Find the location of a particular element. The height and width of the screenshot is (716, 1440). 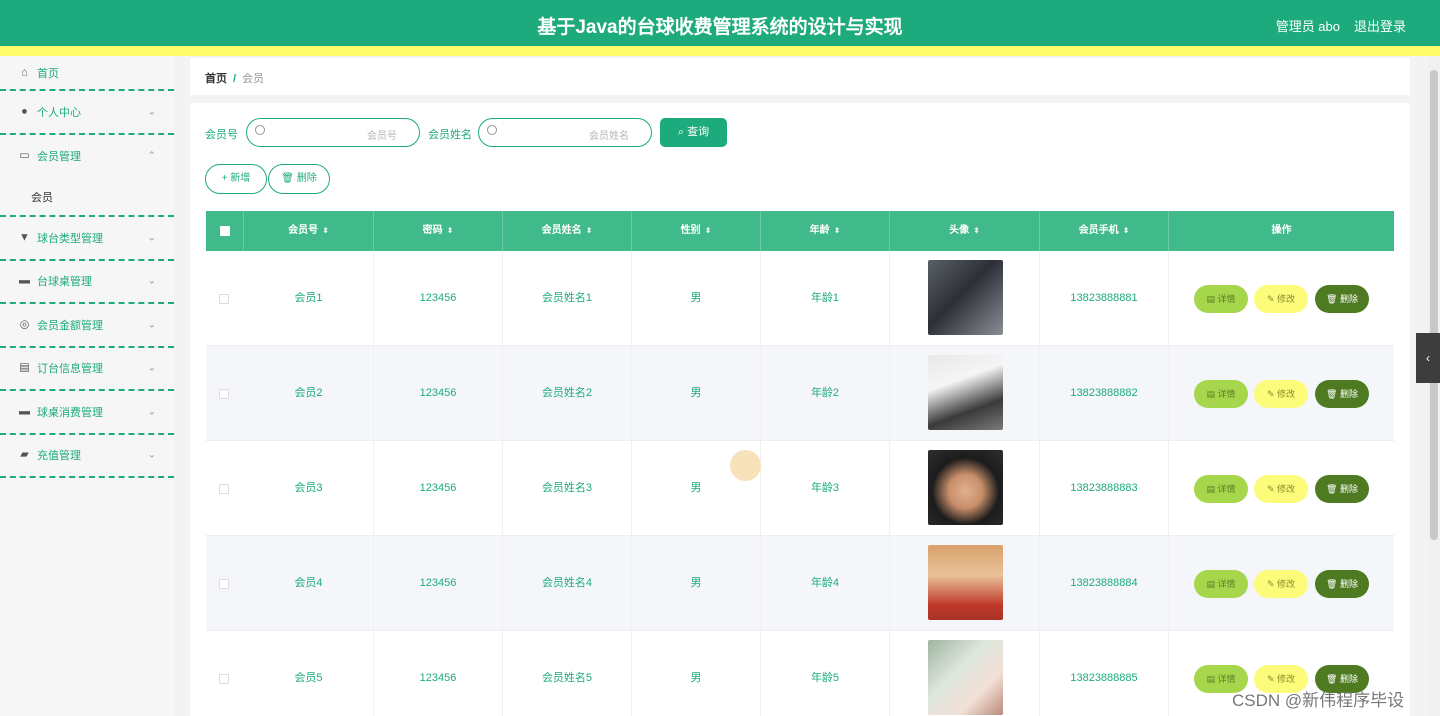

column-password: 密码 ⬍ is located at coordinates (438, 231).